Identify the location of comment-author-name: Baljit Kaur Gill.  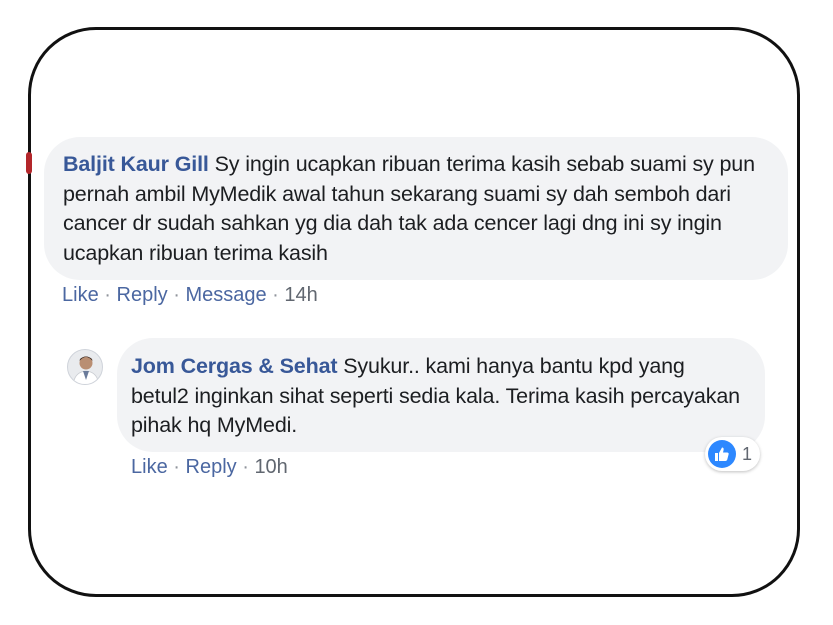
(136, 164).